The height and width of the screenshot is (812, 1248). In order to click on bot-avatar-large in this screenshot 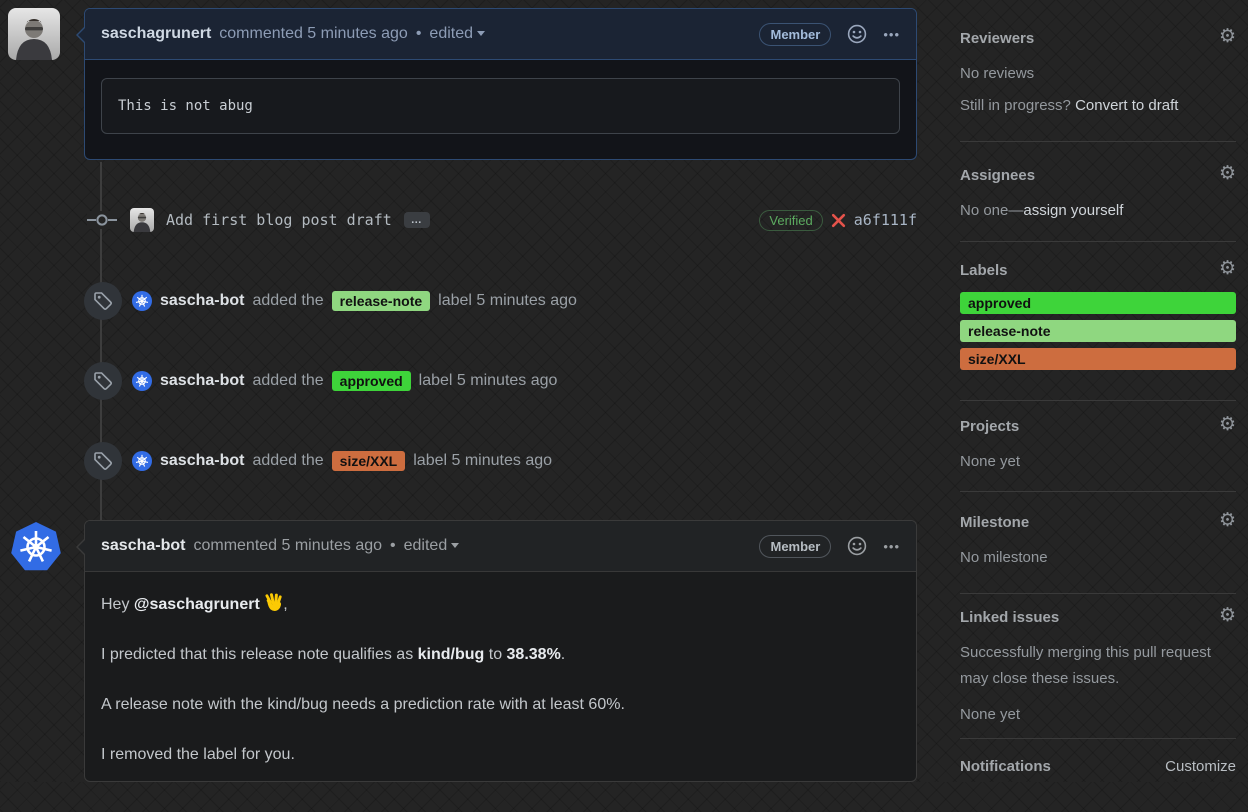, I will do `click(36, 547)`.